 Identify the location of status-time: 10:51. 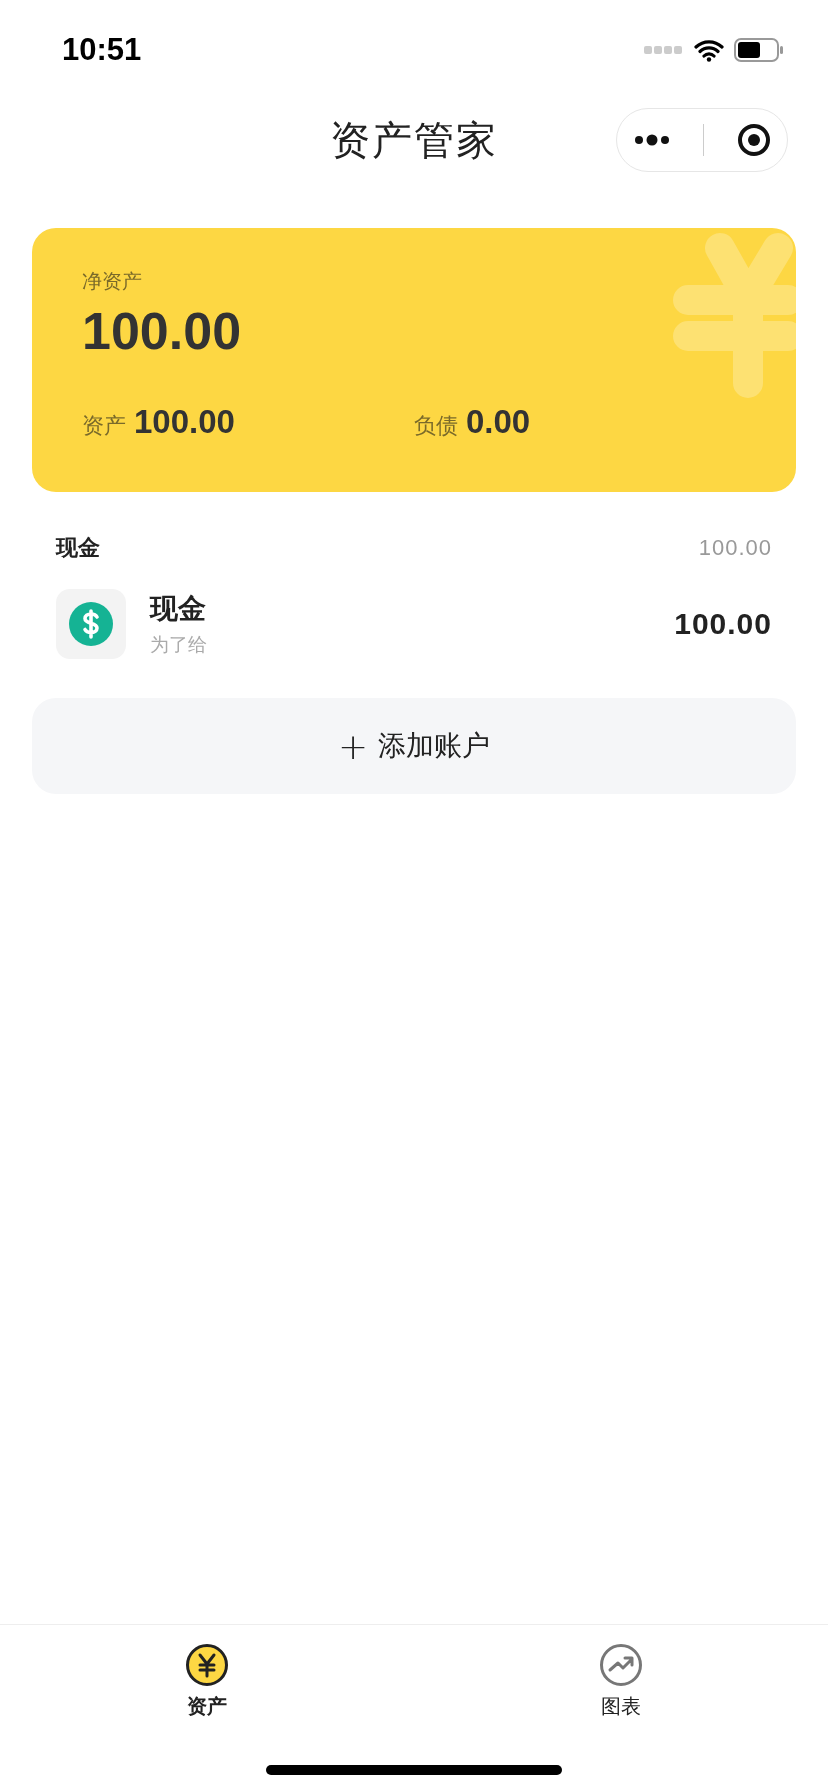
(102, 50).